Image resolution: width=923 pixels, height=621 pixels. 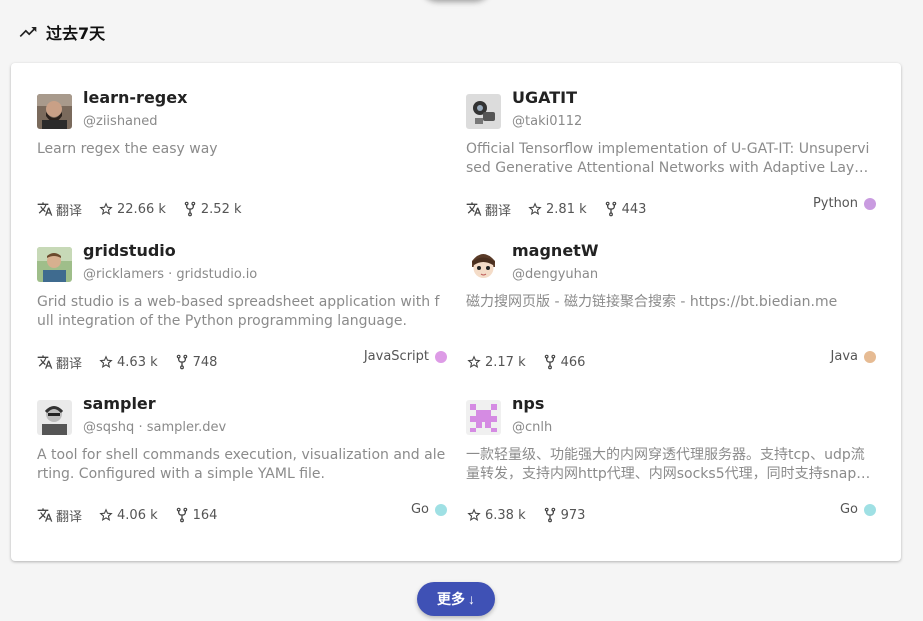 I want to click on language-name: Python, so click(x=835, y=203).